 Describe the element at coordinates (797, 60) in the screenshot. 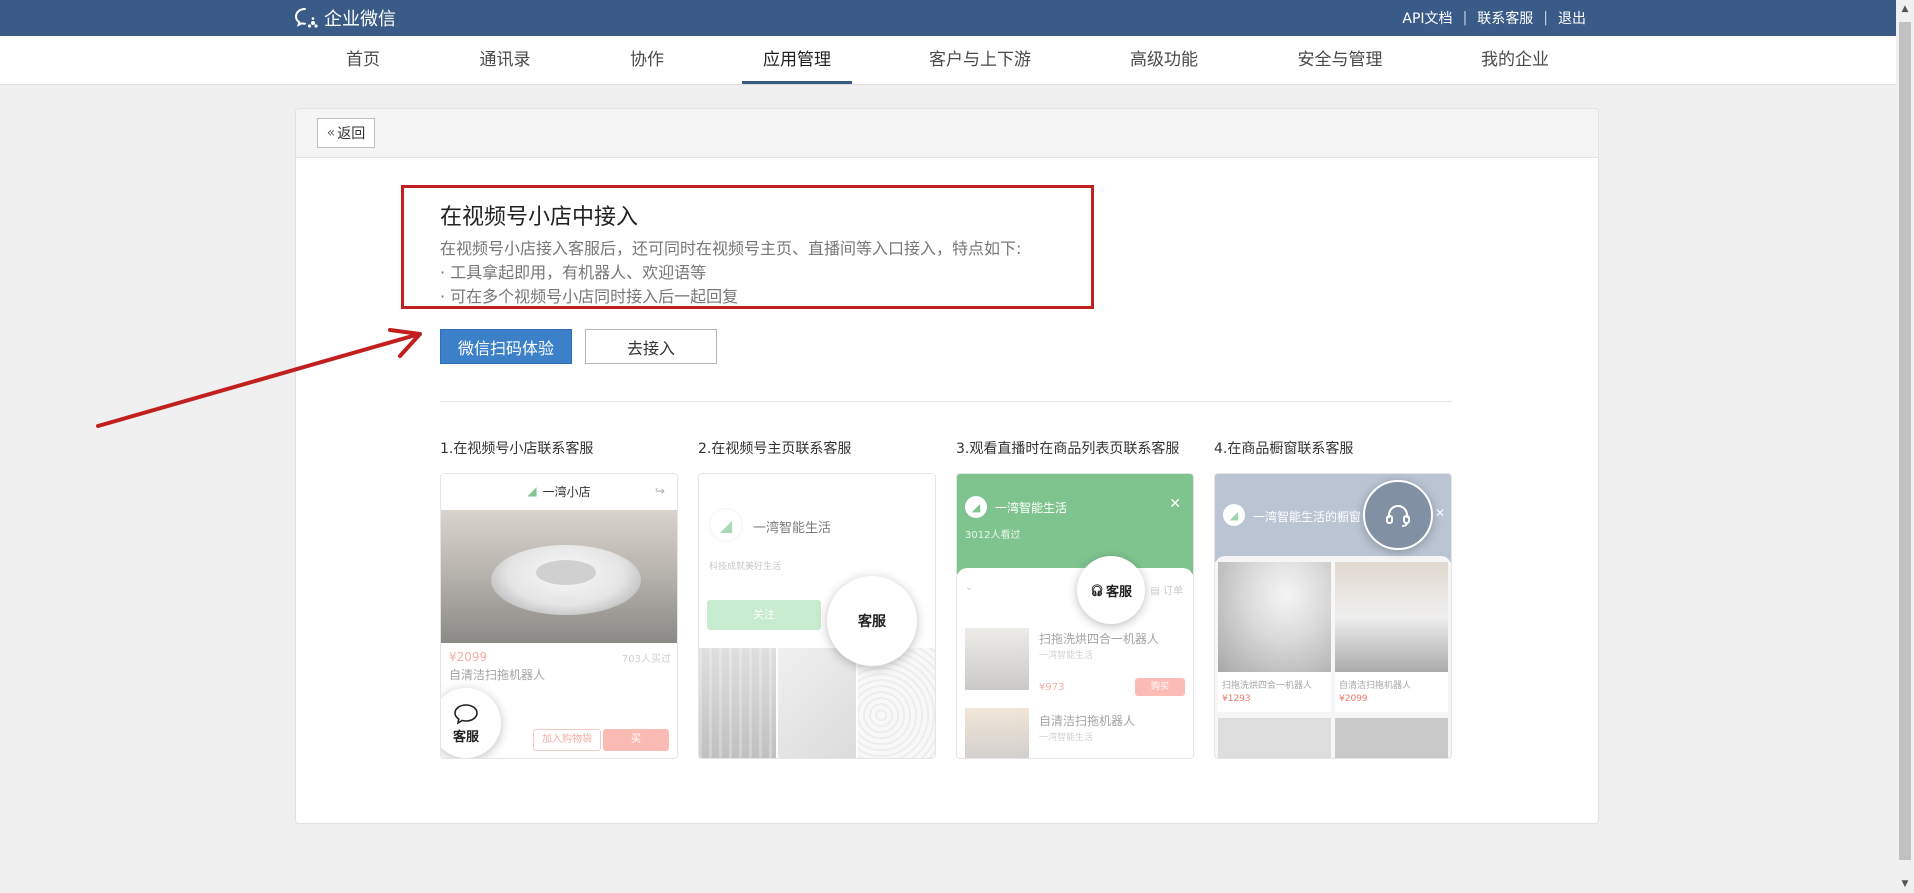

I see `nav-app-management: 应用管理` at that location.